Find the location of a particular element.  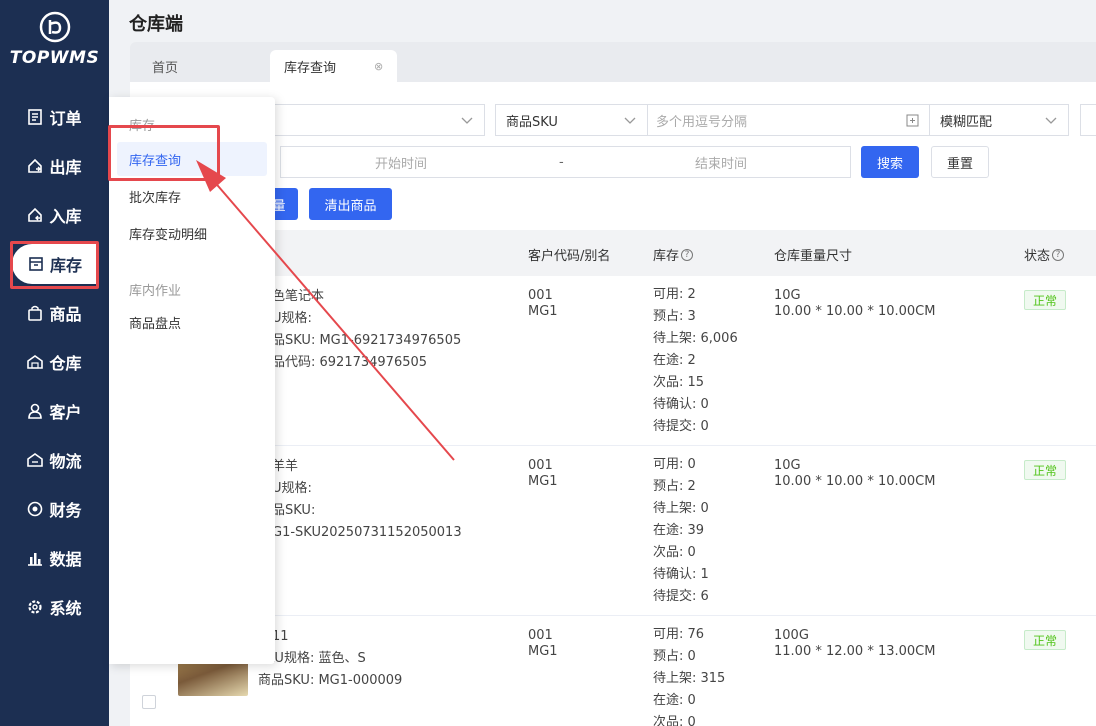

sidebar-item-outbound: 出库 is located at coordinates (54, 166).